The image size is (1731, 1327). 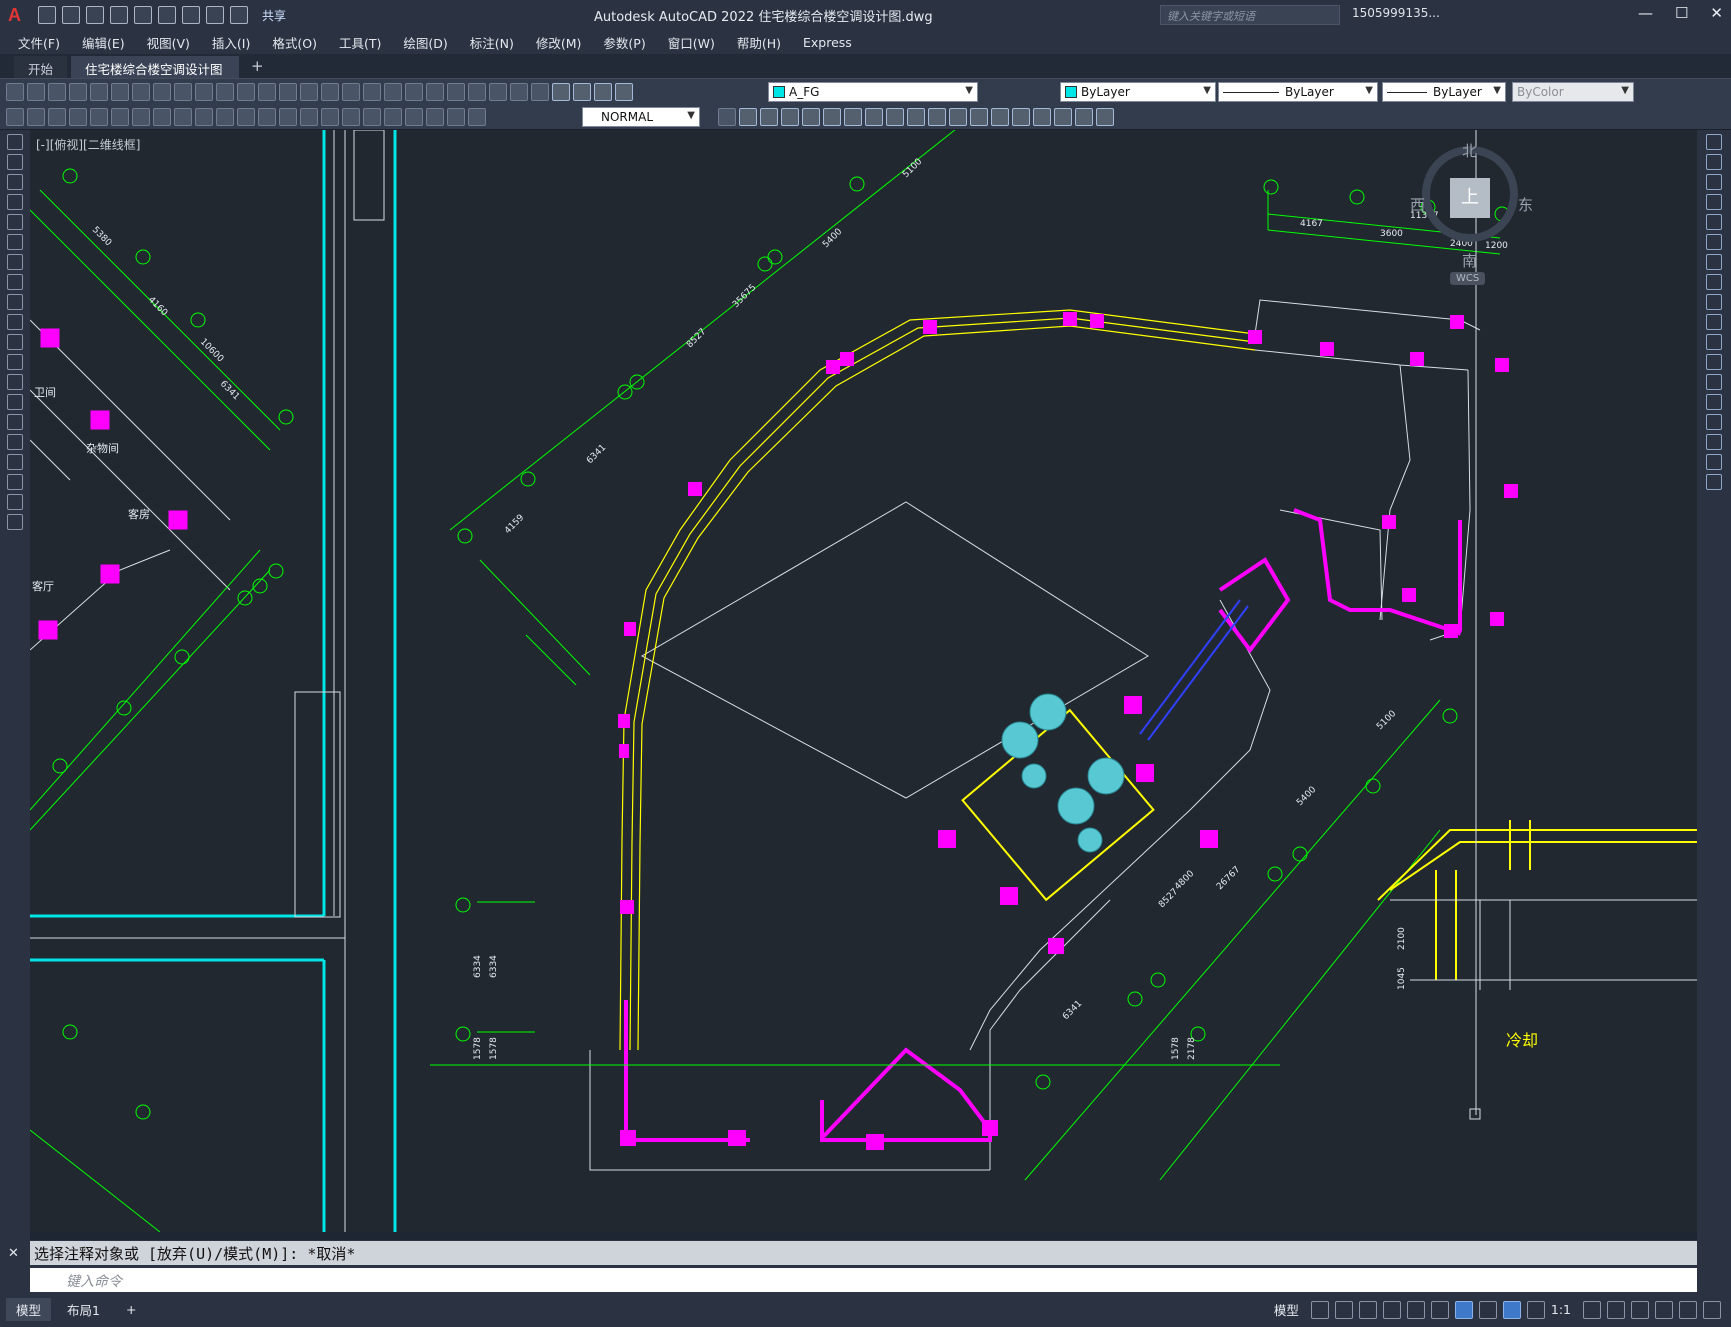 I want to click on angular-dim-icon, so click(x=225, y=116).